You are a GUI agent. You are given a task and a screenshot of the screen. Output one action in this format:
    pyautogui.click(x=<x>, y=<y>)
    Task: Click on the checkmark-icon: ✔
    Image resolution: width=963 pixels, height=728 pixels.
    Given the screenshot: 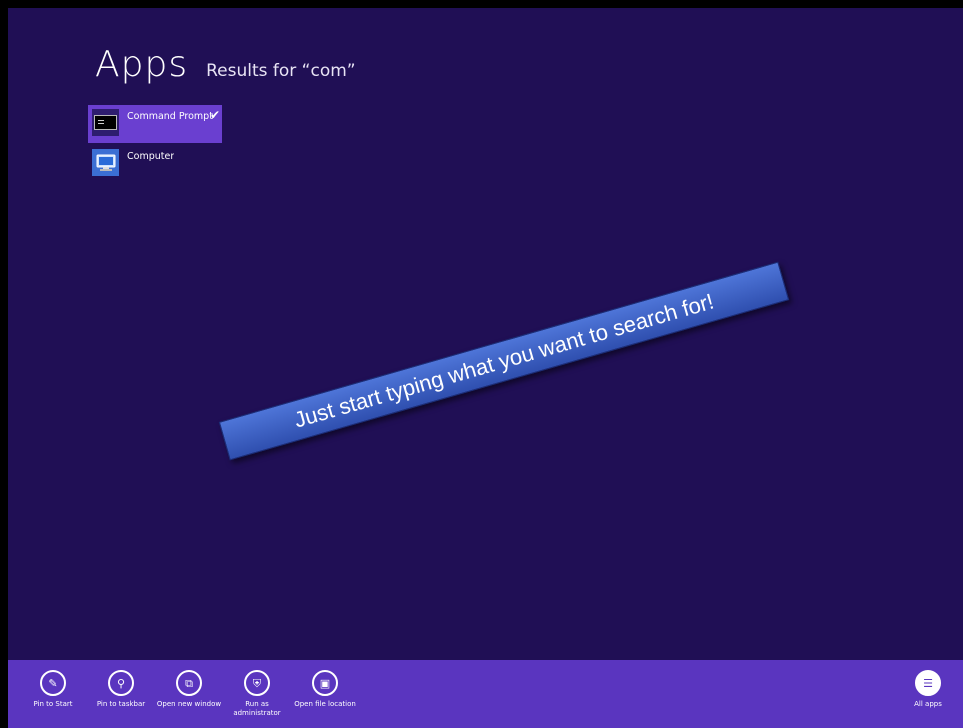 What is the action you would take?
    pyautogui.click(x=214, y=115)
    